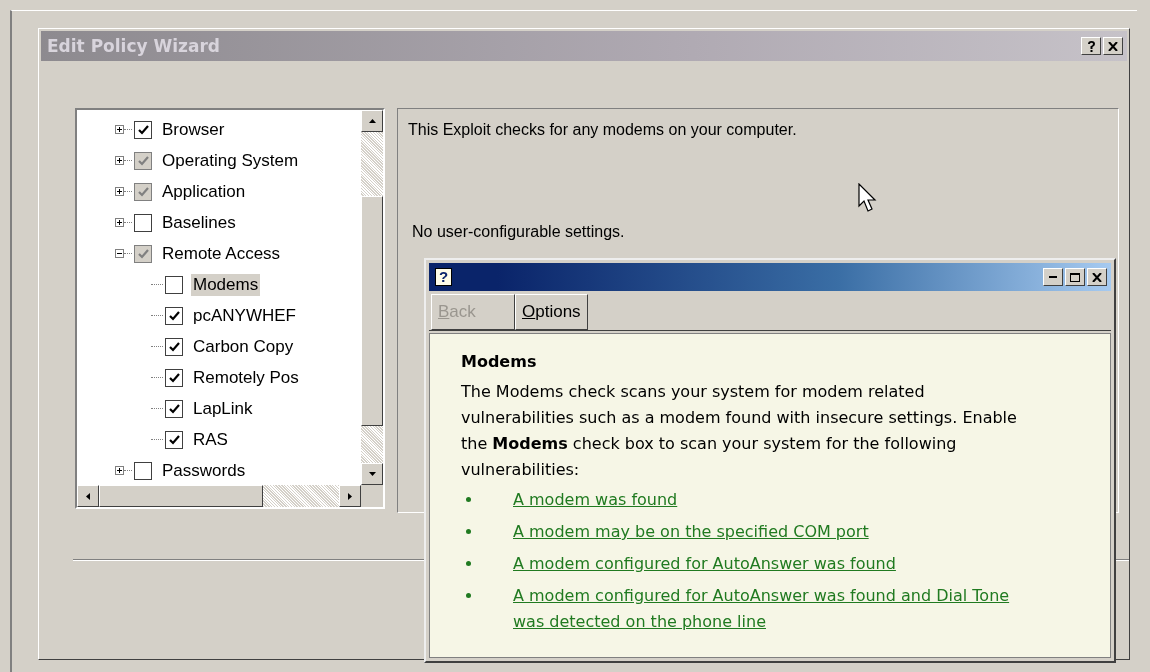 The image size is (1150, 672). I want to click on help-button, so click(1091, 46).